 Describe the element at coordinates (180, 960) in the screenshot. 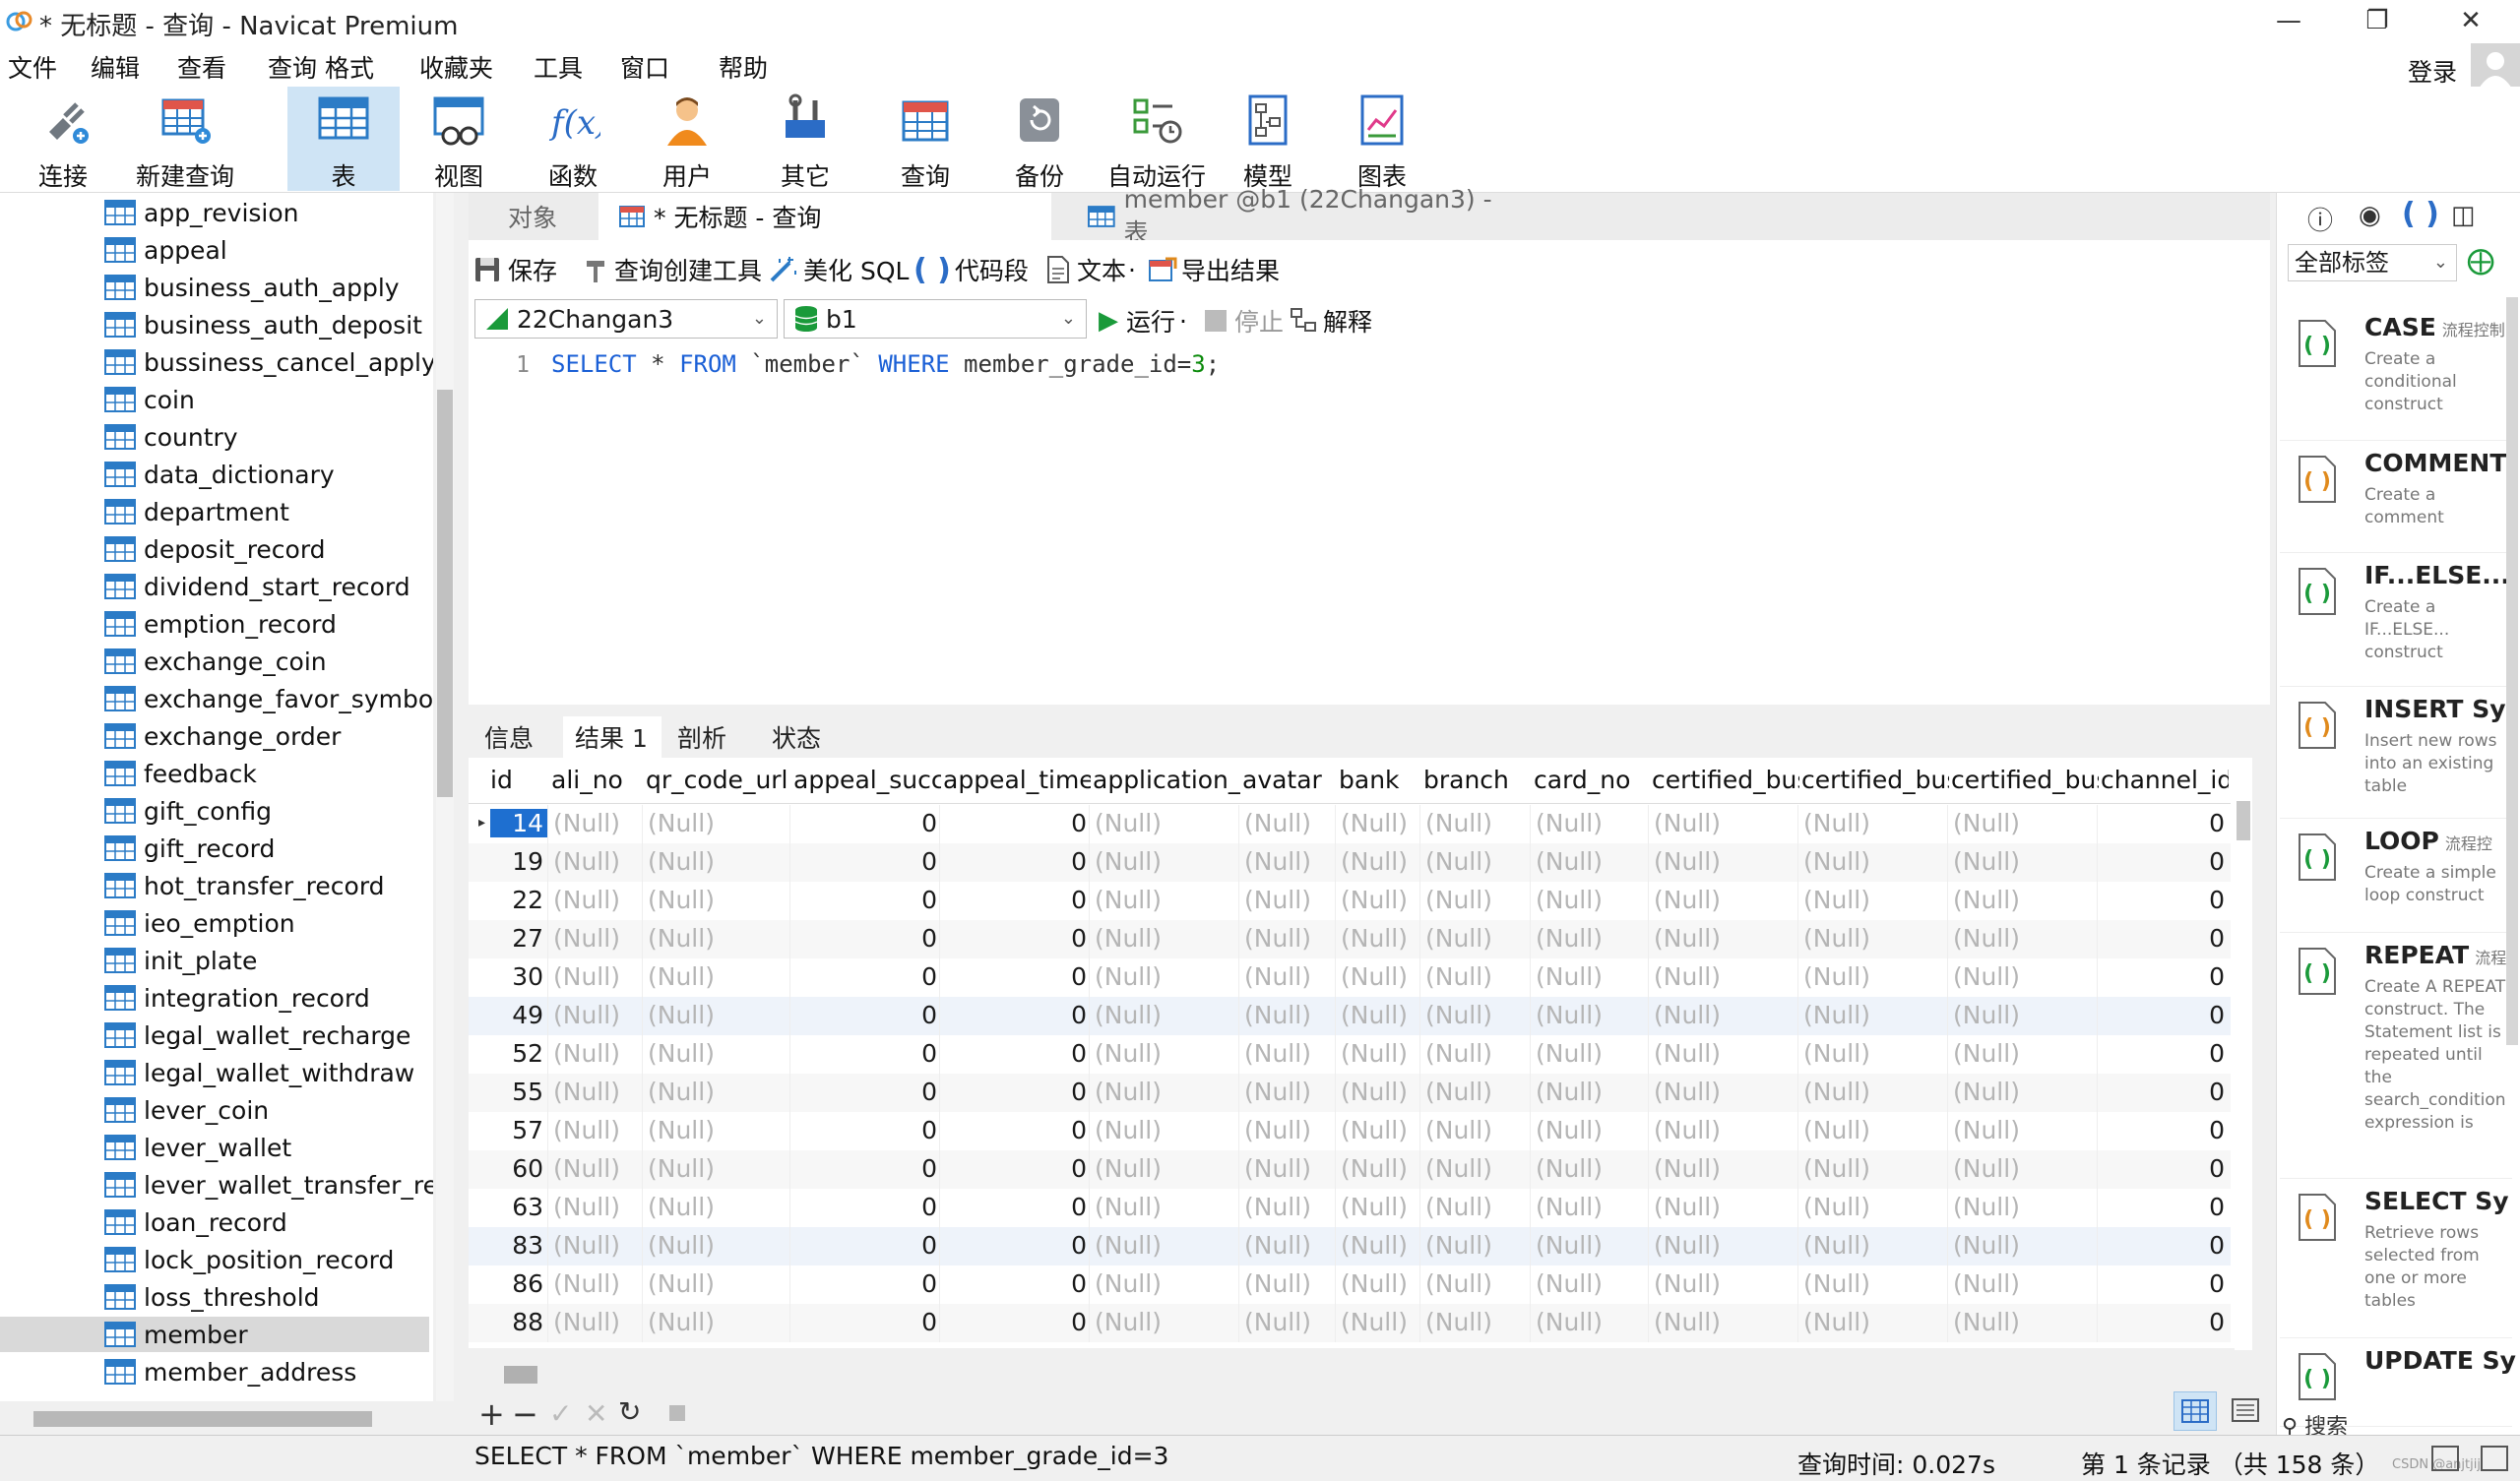

I see `sidebar-table-item: init_plate` at that location.